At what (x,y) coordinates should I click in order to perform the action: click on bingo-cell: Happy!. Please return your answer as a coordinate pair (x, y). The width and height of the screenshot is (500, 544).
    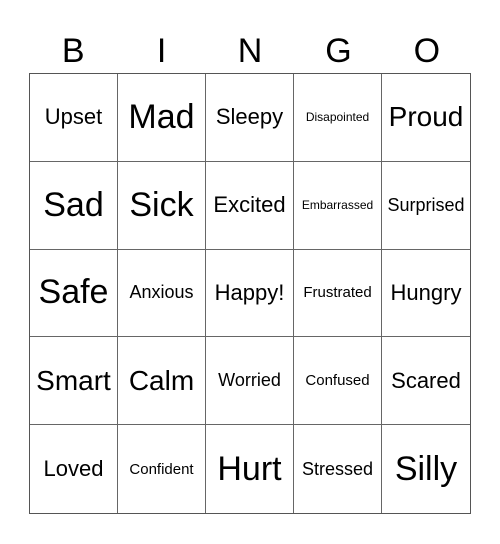
    Looking at the image, I should click on (250, 293).